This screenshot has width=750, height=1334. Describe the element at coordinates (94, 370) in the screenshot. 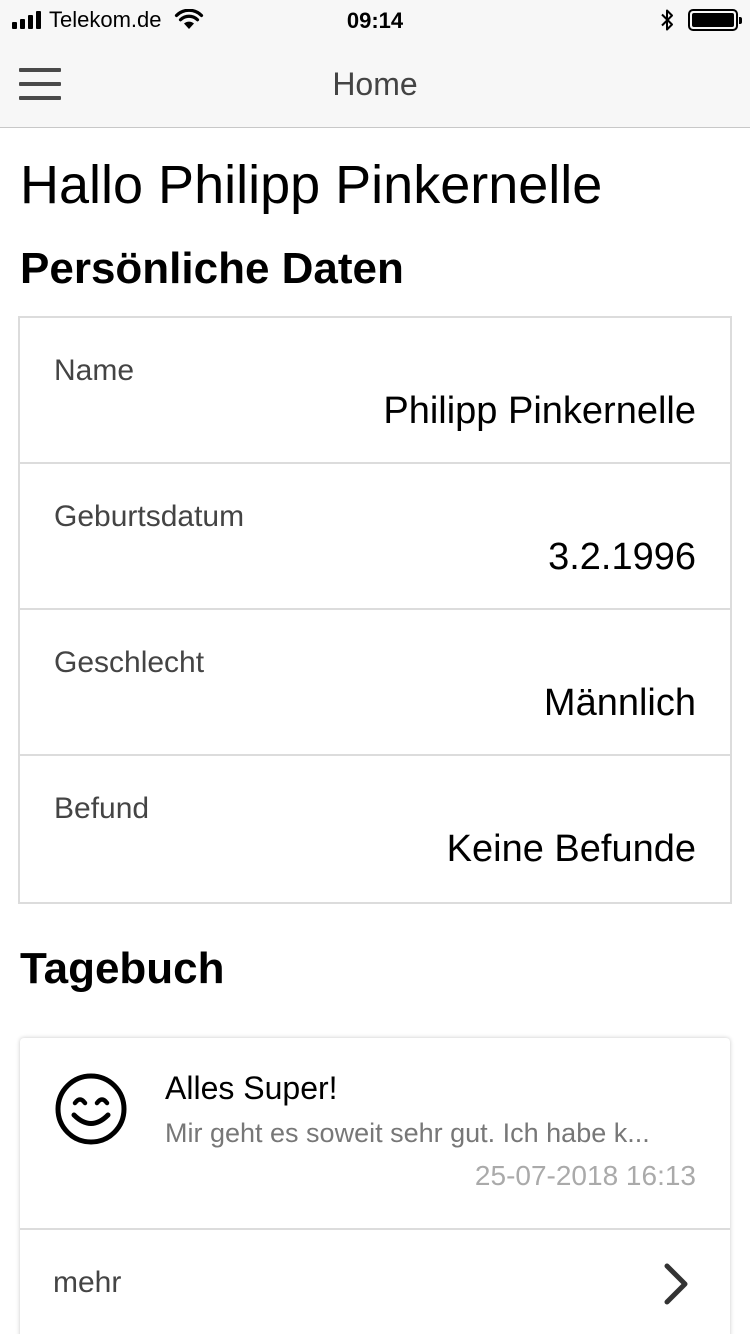

I see `row-label: Name` at that location.